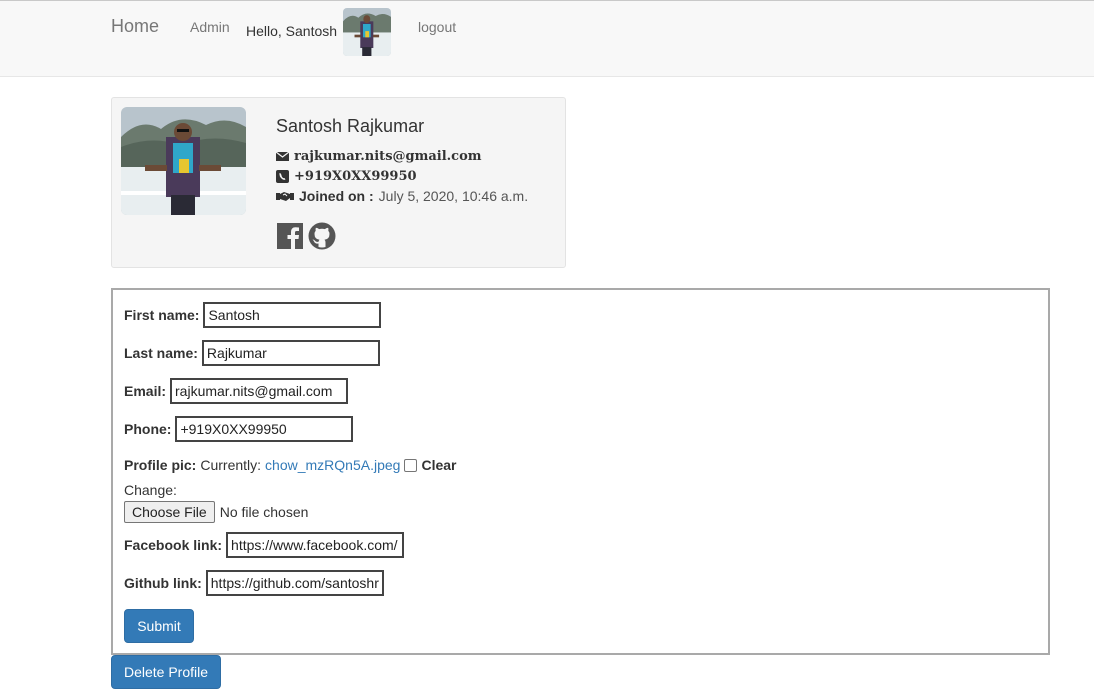  Describe the element at coordinates (159, 626) in the screenshot. I see `submit-button: Submit` at that location.